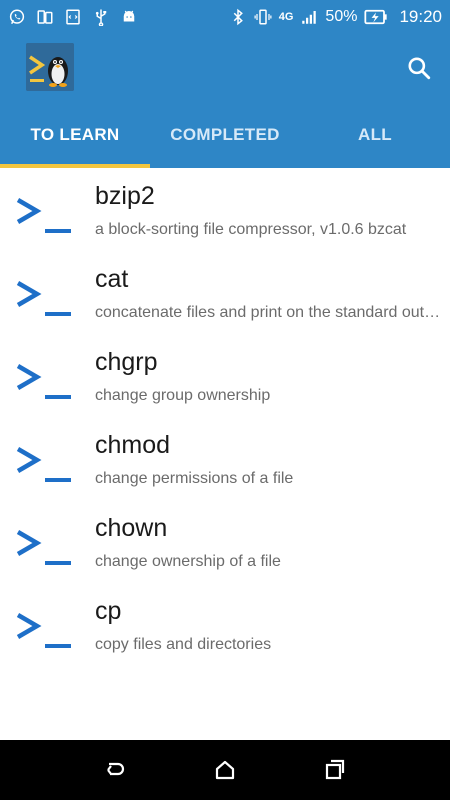 This screenshot has width=450, height=800. I want to click on tab-all: ALL, so click(375, 135).